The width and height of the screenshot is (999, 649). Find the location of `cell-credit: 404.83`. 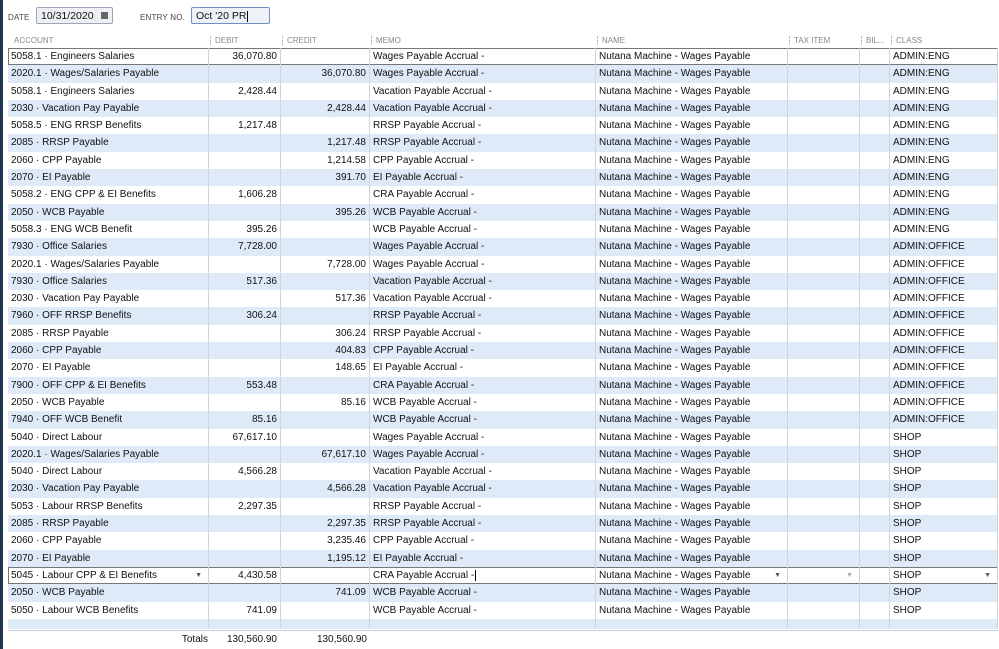

cell-credit: 404.83 is located at coordinates (325, 351).